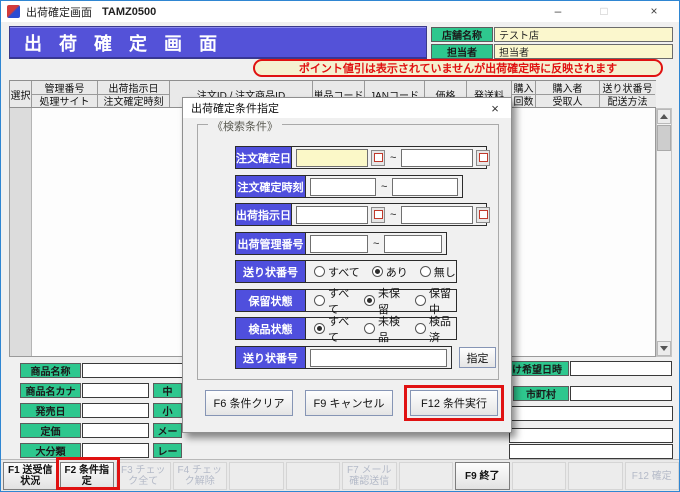 The height and width of the screenshot is (492, 680). I want to click on header-cell: 送り状番号, so click(627, 88).